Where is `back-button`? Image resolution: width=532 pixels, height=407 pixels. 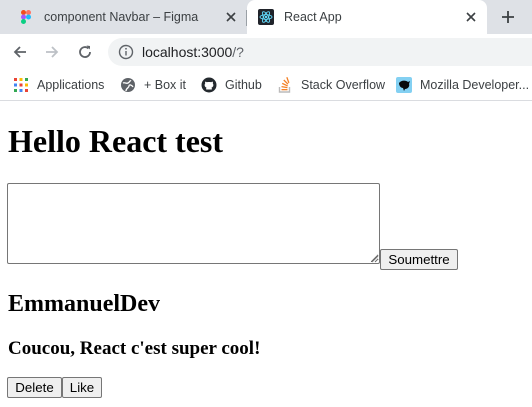
back-button is located at coordinates (20, 52).